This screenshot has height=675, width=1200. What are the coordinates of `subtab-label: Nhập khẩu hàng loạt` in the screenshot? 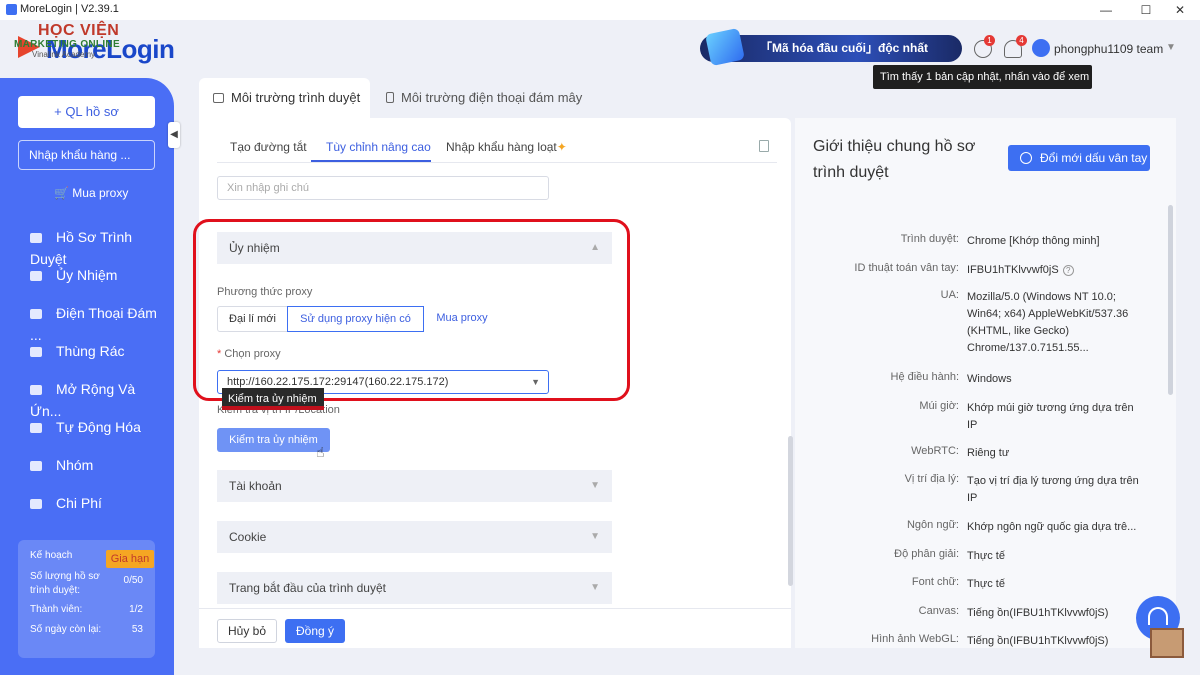 It's located at (501, 147).